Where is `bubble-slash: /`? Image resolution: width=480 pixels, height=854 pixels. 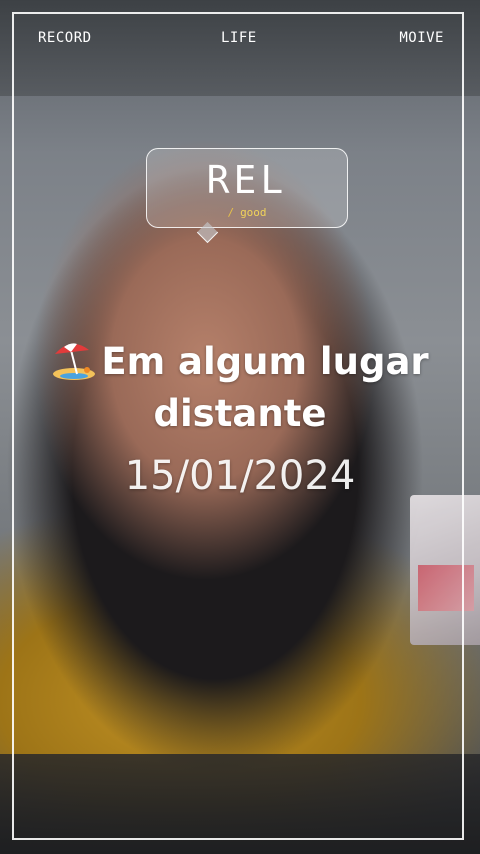 bubble-slash: / is located at coordinates (231, 212).